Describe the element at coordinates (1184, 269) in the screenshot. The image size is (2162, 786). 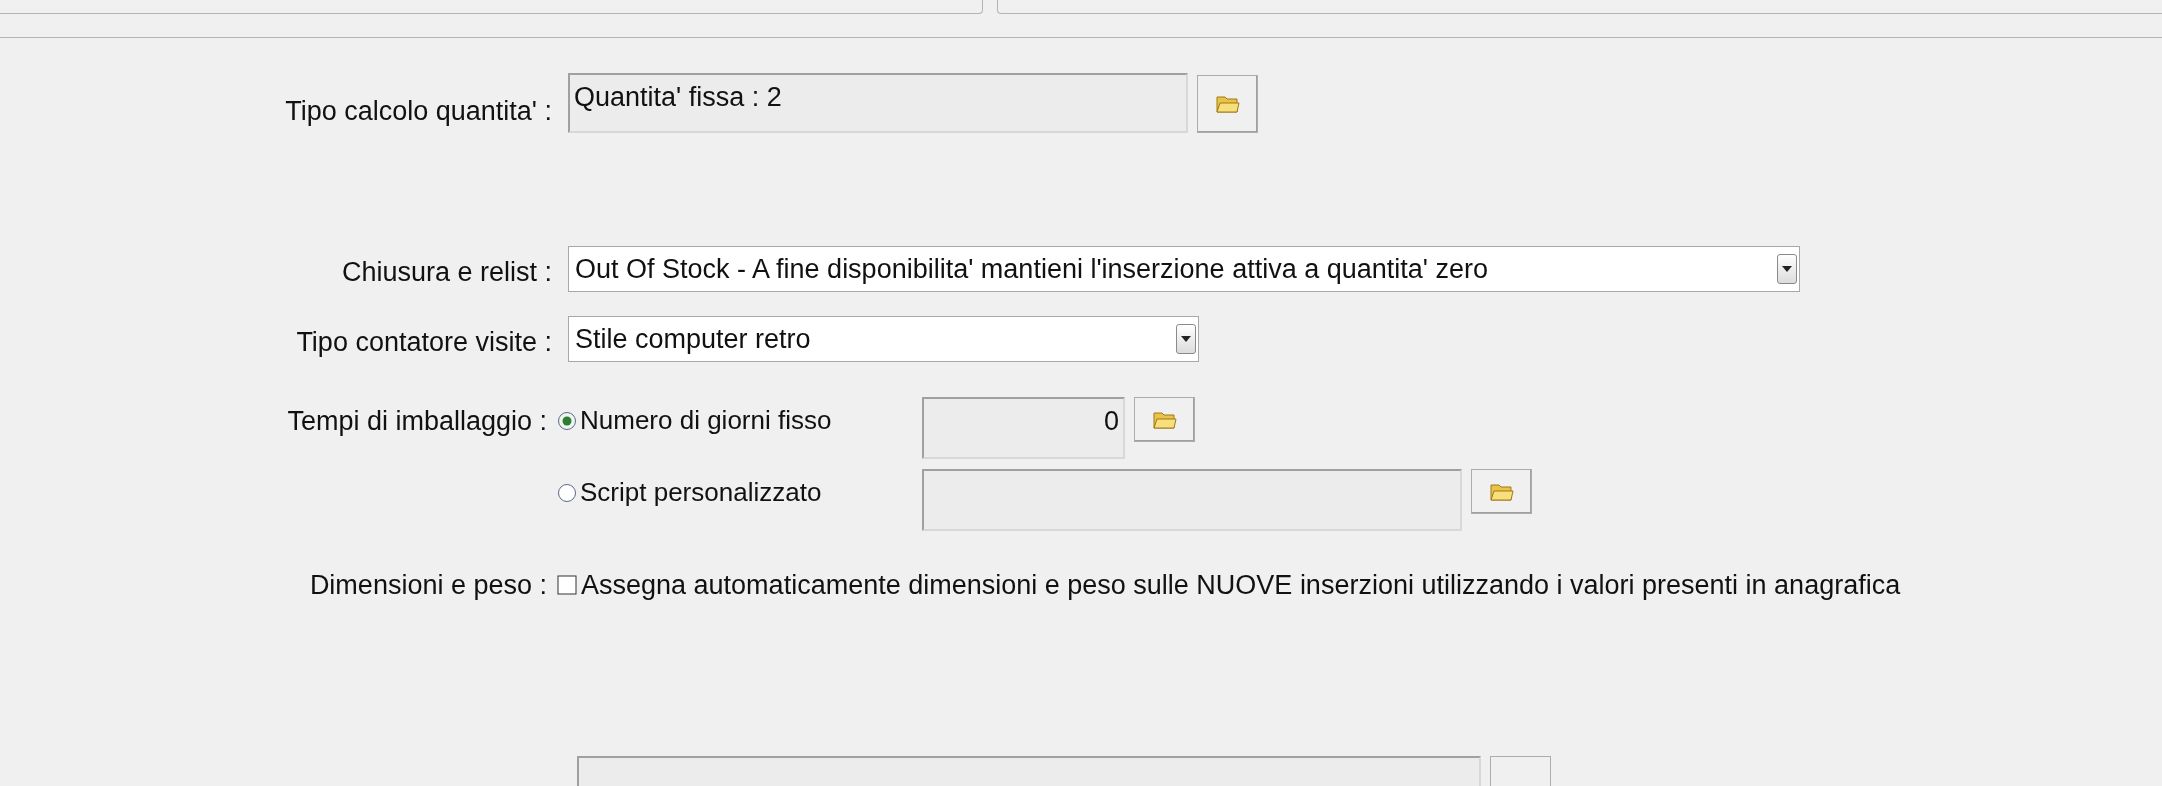
I see `dropdown: Out Of Stock - A fine disponibilita' mantieni l'inserzione attiva a quantita' zero` at that location.